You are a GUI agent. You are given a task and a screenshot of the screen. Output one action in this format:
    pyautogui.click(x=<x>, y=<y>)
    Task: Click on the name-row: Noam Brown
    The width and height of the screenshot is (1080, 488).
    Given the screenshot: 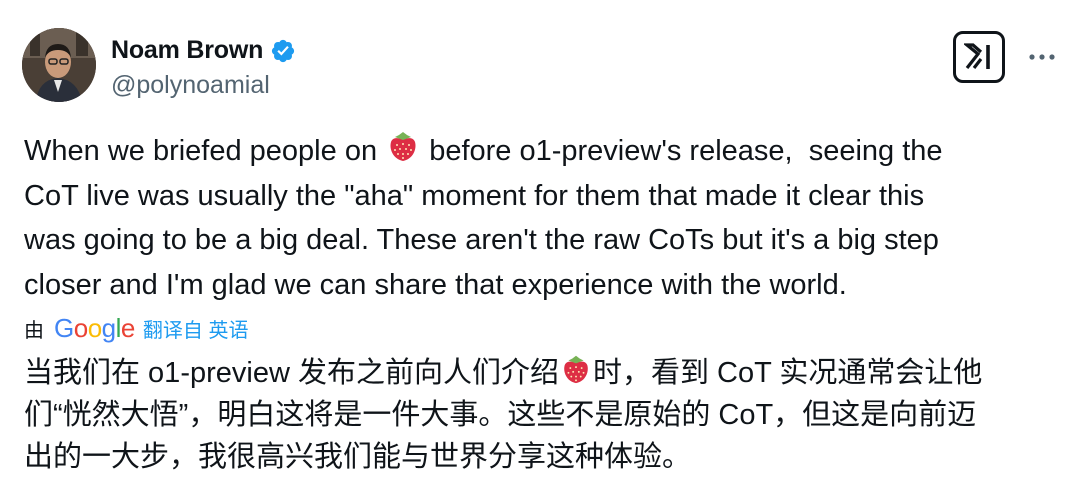 What is the action you would take?
    pyautogui.click(x=203, y=50)
    